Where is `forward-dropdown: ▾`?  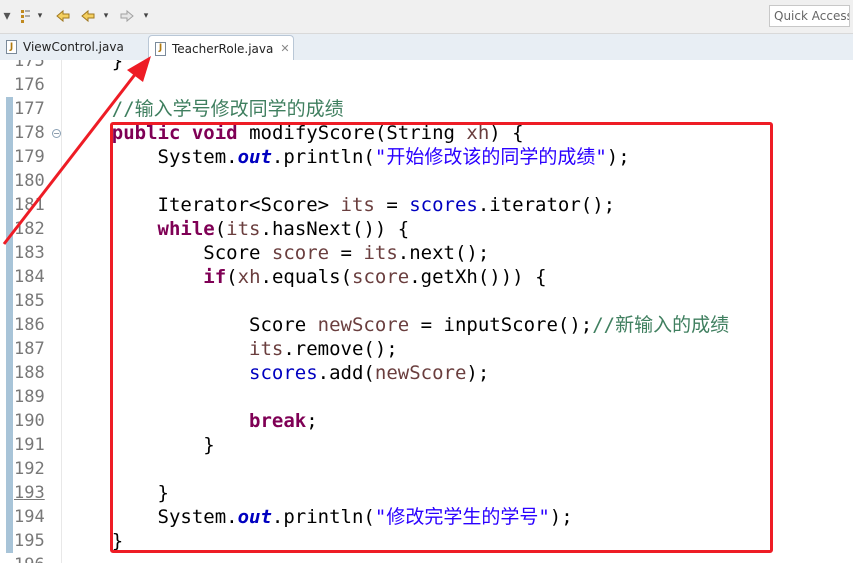
forward-dropdown: ▾ is located at coordinates (146, 16).